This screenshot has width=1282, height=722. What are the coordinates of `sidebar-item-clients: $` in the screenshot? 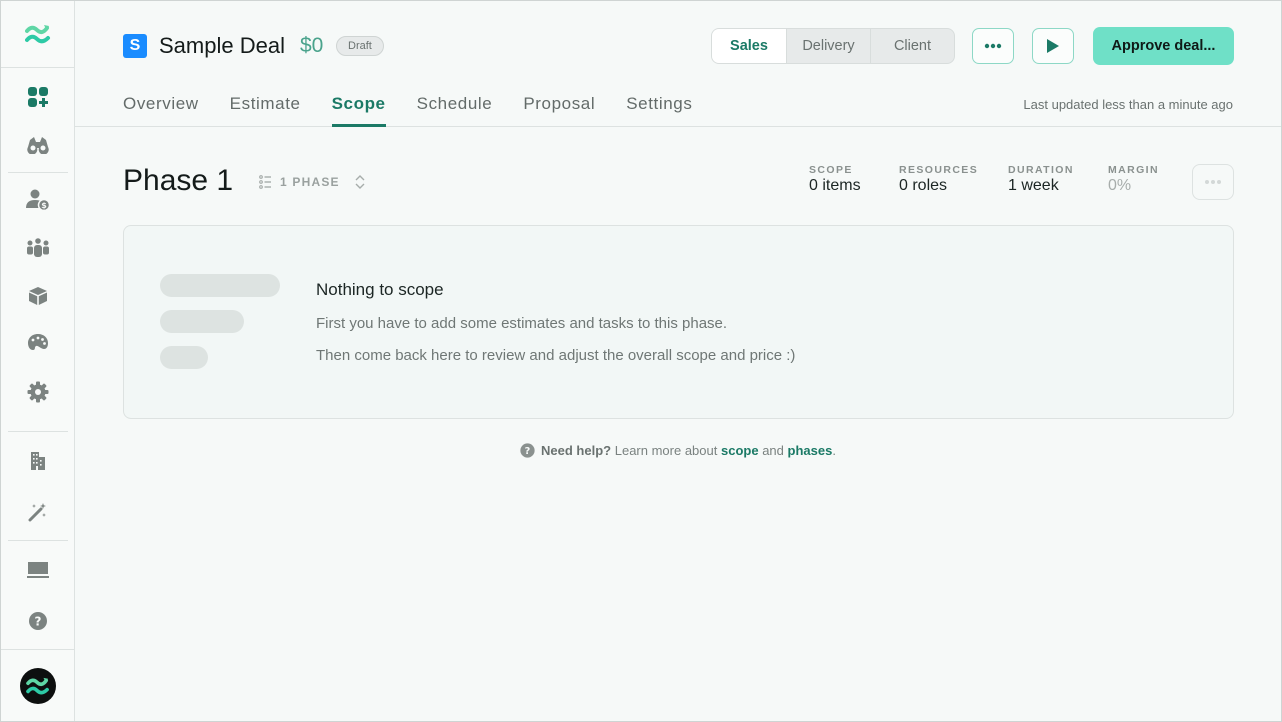 It's located at (37, 199).